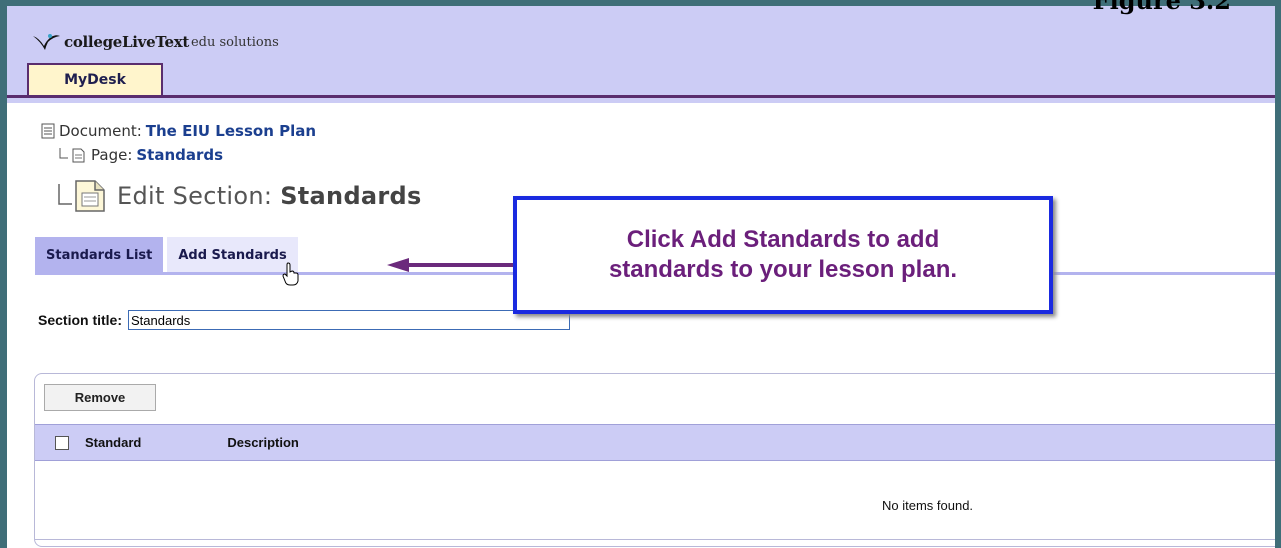  Describe the element at coordinates (783, 269) in the screenshot. I see `callout-line-2: standards to your lesson plan.` at that location.